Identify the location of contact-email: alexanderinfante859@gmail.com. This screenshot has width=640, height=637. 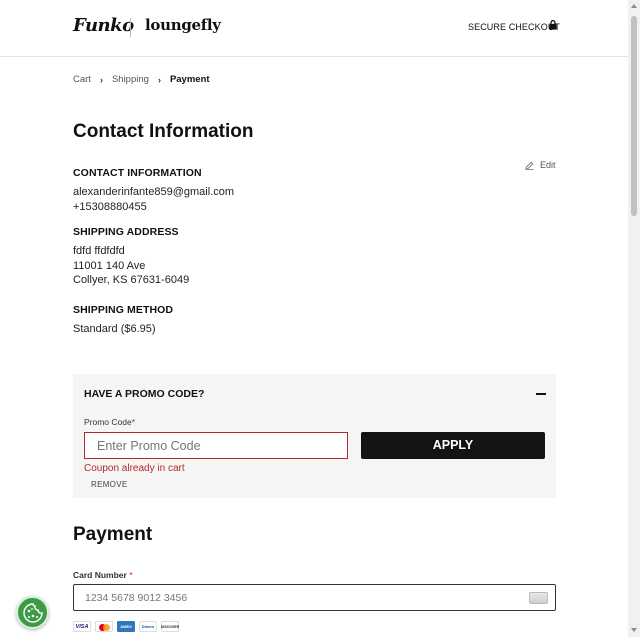
(153, 192).